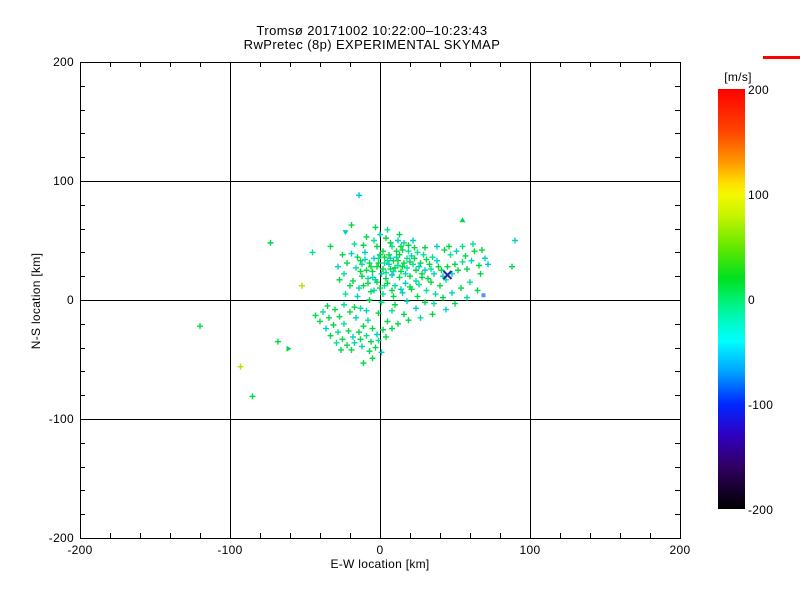 This screenshot has width=800, height=600. Describe the element at coordinates (380, 564) in the screenshot. I see `x-axis-title: E-W location [km]` at that location.